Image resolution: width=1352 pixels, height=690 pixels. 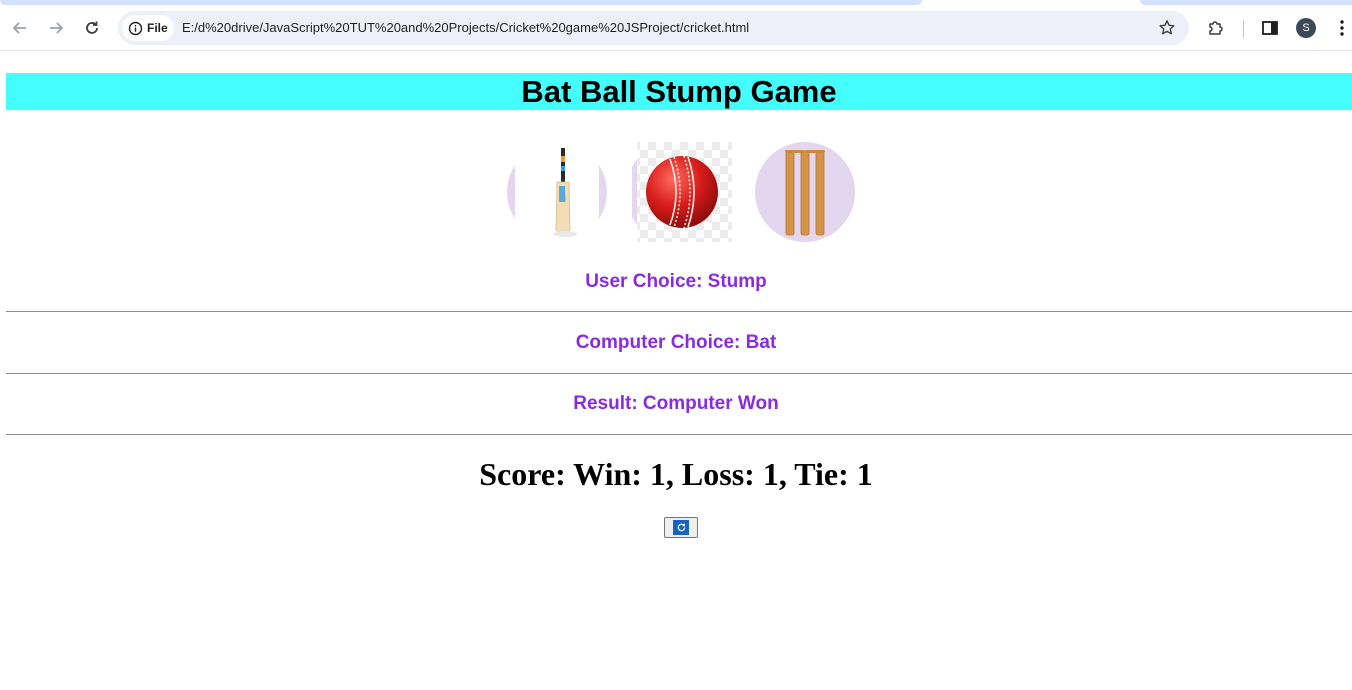 What do you see at coordinates (1246, 2) in the screenshot?
I see `inactive-tab` at bounding box center [1246, 2].